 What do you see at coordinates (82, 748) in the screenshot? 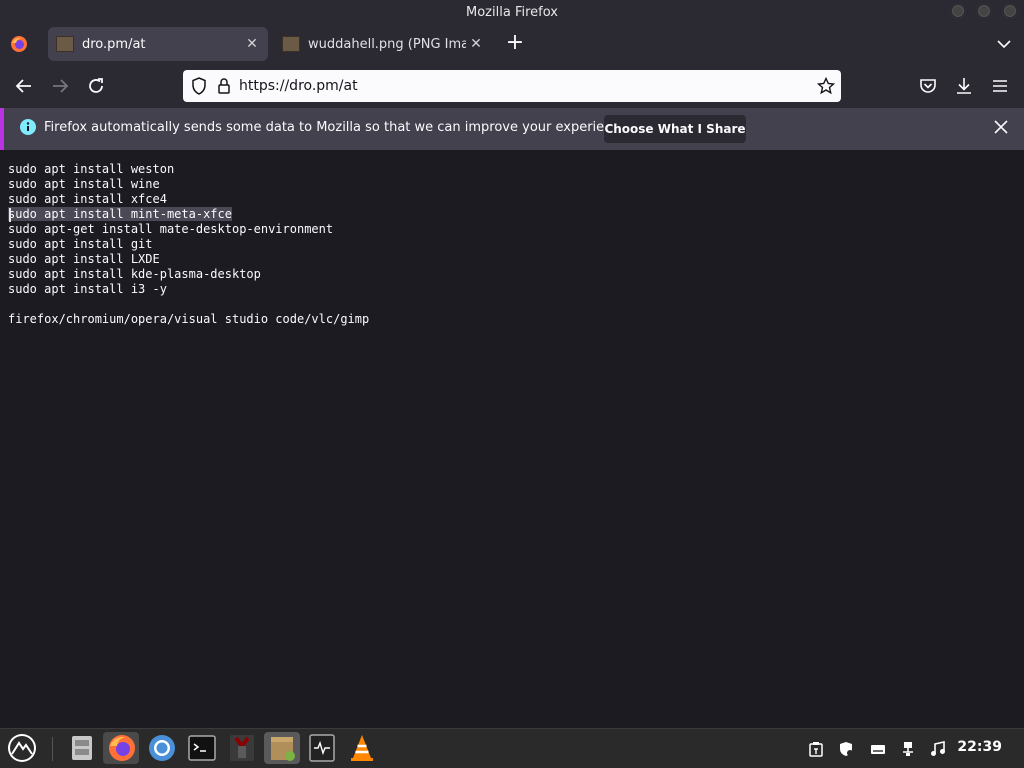
I see `file-manager-icon` at bounding box center [82, 748].